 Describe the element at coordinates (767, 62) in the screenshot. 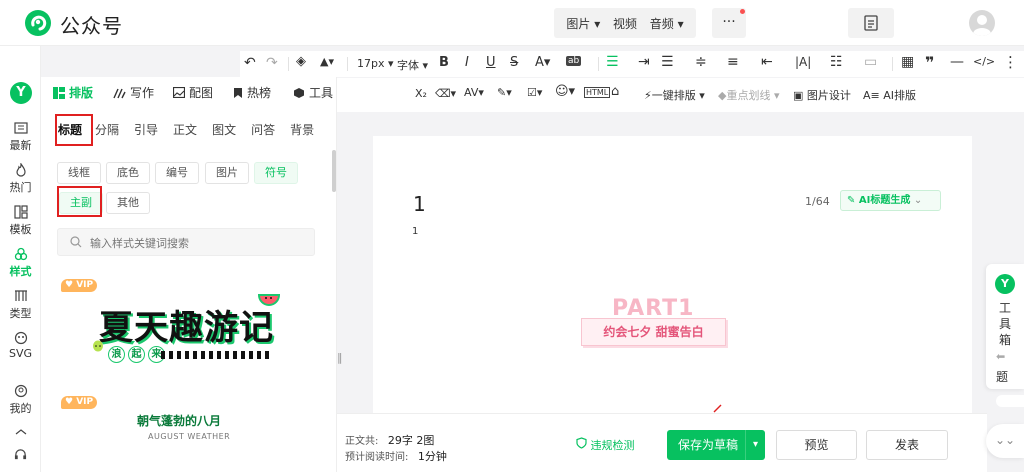

I see `paragraph-icon: ⇤` at that location.